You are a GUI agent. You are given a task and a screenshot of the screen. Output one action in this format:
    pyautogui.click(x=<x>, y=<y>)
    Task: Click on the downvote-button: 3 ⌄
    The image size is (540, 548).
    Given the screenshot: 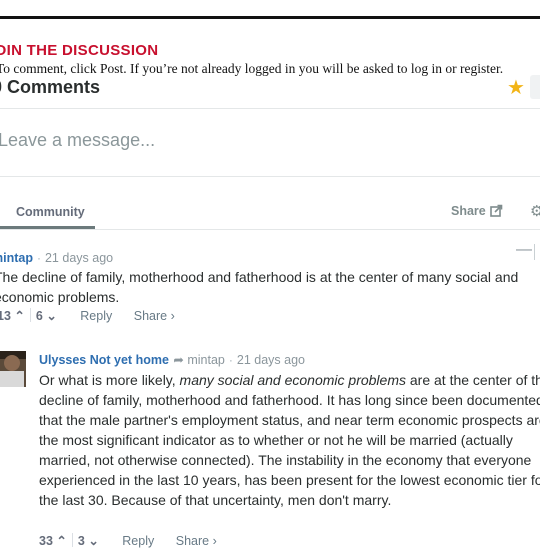 What is the action you would take?
    pyautogui.click(x=88, y=541)
    